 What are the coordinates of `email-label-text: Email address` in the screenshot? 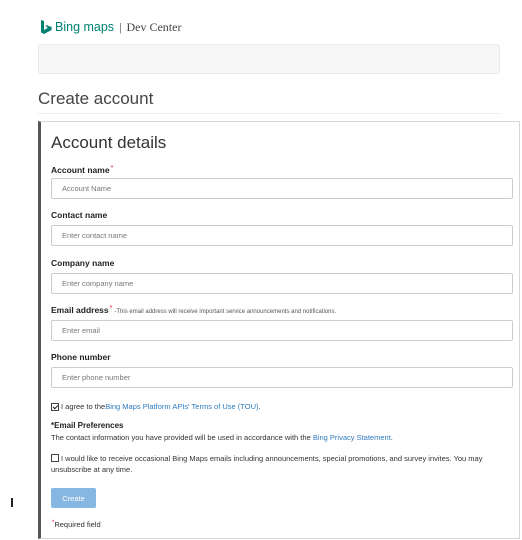 It's located at (80, 310).